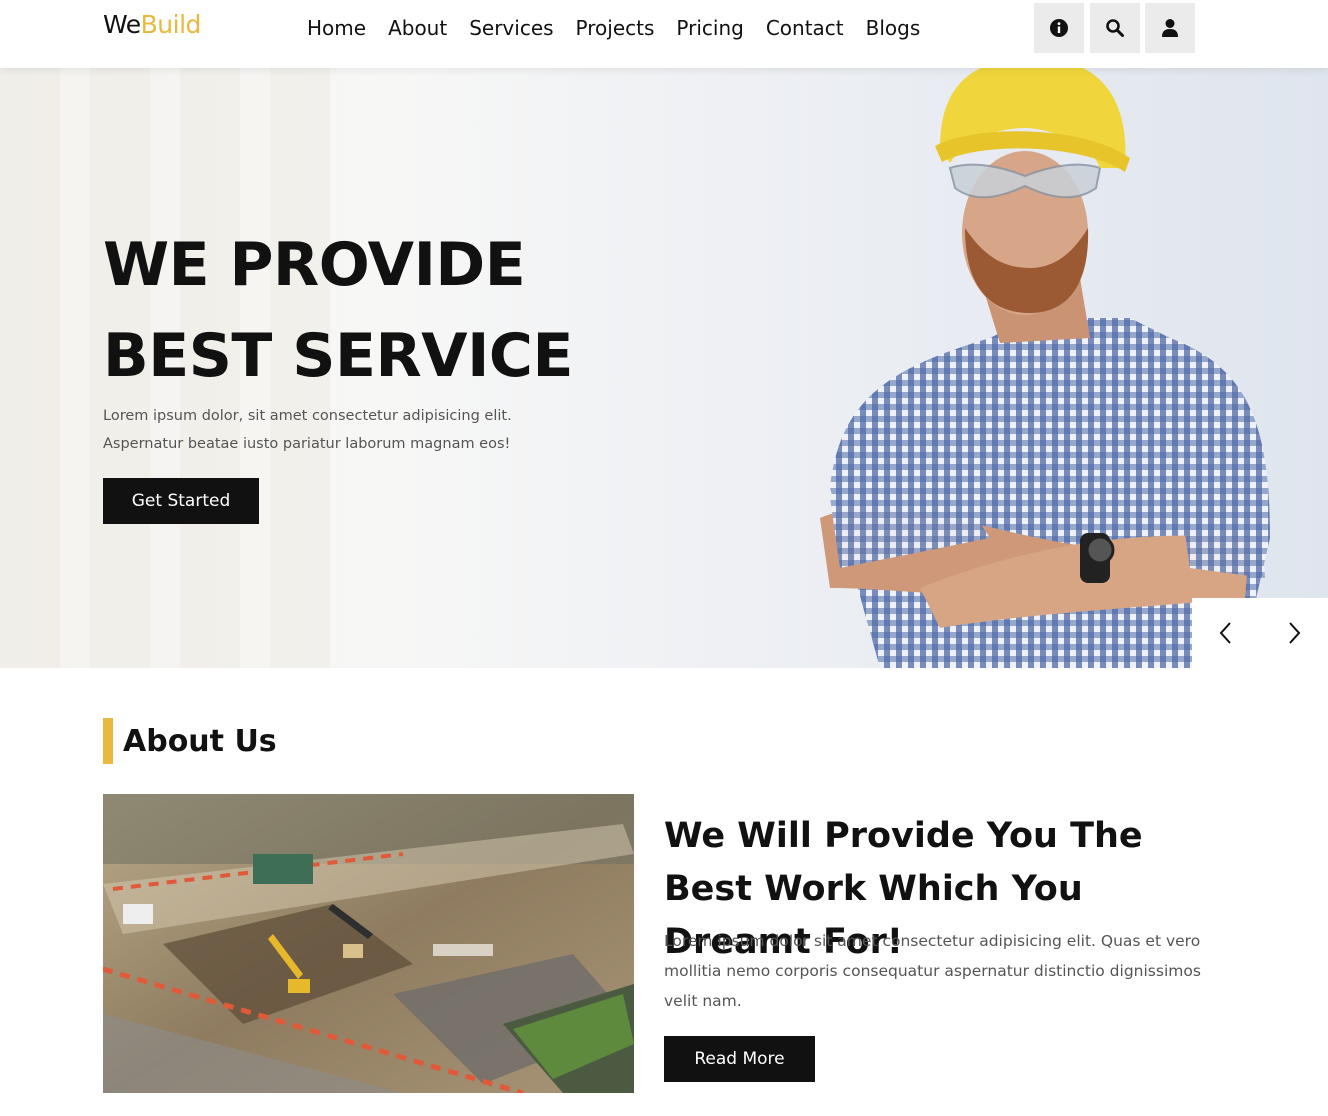  I want to click on read-more-button: Read More, so click(739, 1059).